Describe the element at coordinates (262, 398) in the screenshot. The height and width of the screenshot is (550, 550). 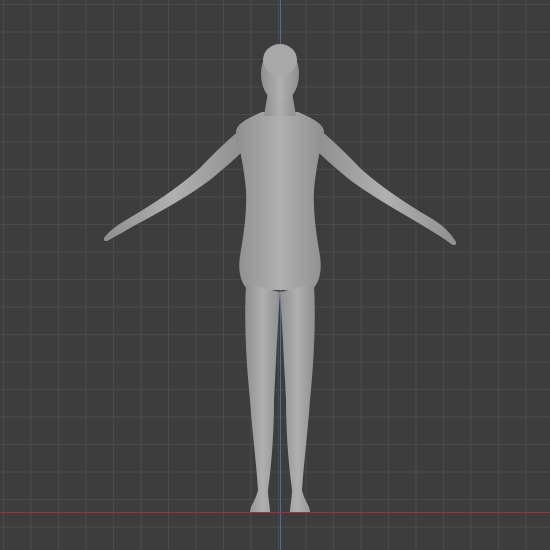
I see `left-leg-mesh` at that location.